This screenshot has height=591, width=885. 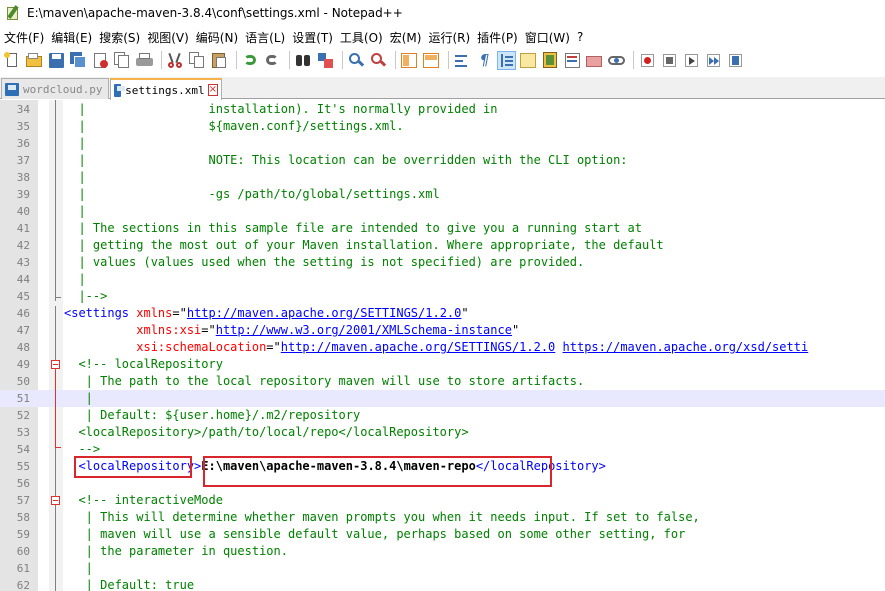 I want to click on menu-plugins: 插件(P), so click(x=500, y=37).